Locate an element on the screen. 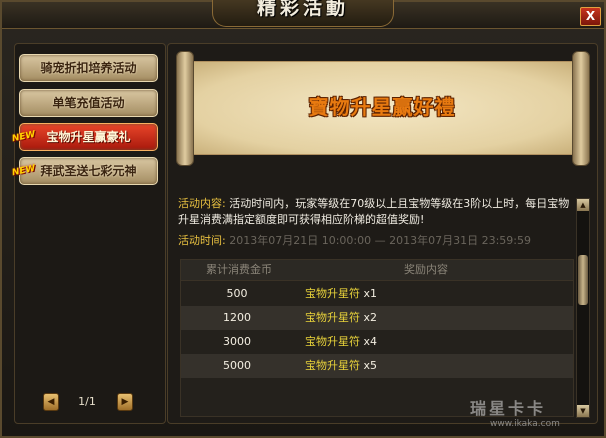 The height and width of the screenshot is (438, 606). sidebar-item-mount-discount: 骑宠折扣培养活动 is located at coordinates (88, 68).